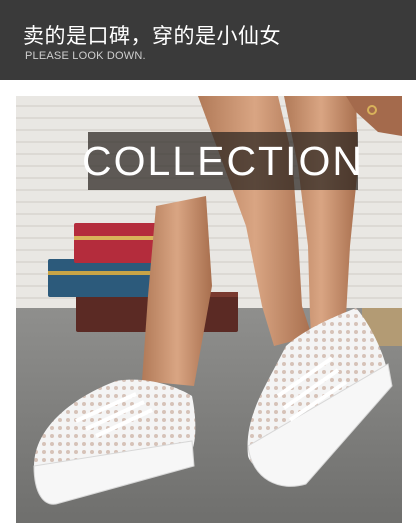 Image resolution: width=416 pixels, height=531 pixels. What do you see at coordinates (152, 36) in the screenshot?
I see `header-title: 卖的是口碑，穿的是小仙女` at bounding box center [152, 36].